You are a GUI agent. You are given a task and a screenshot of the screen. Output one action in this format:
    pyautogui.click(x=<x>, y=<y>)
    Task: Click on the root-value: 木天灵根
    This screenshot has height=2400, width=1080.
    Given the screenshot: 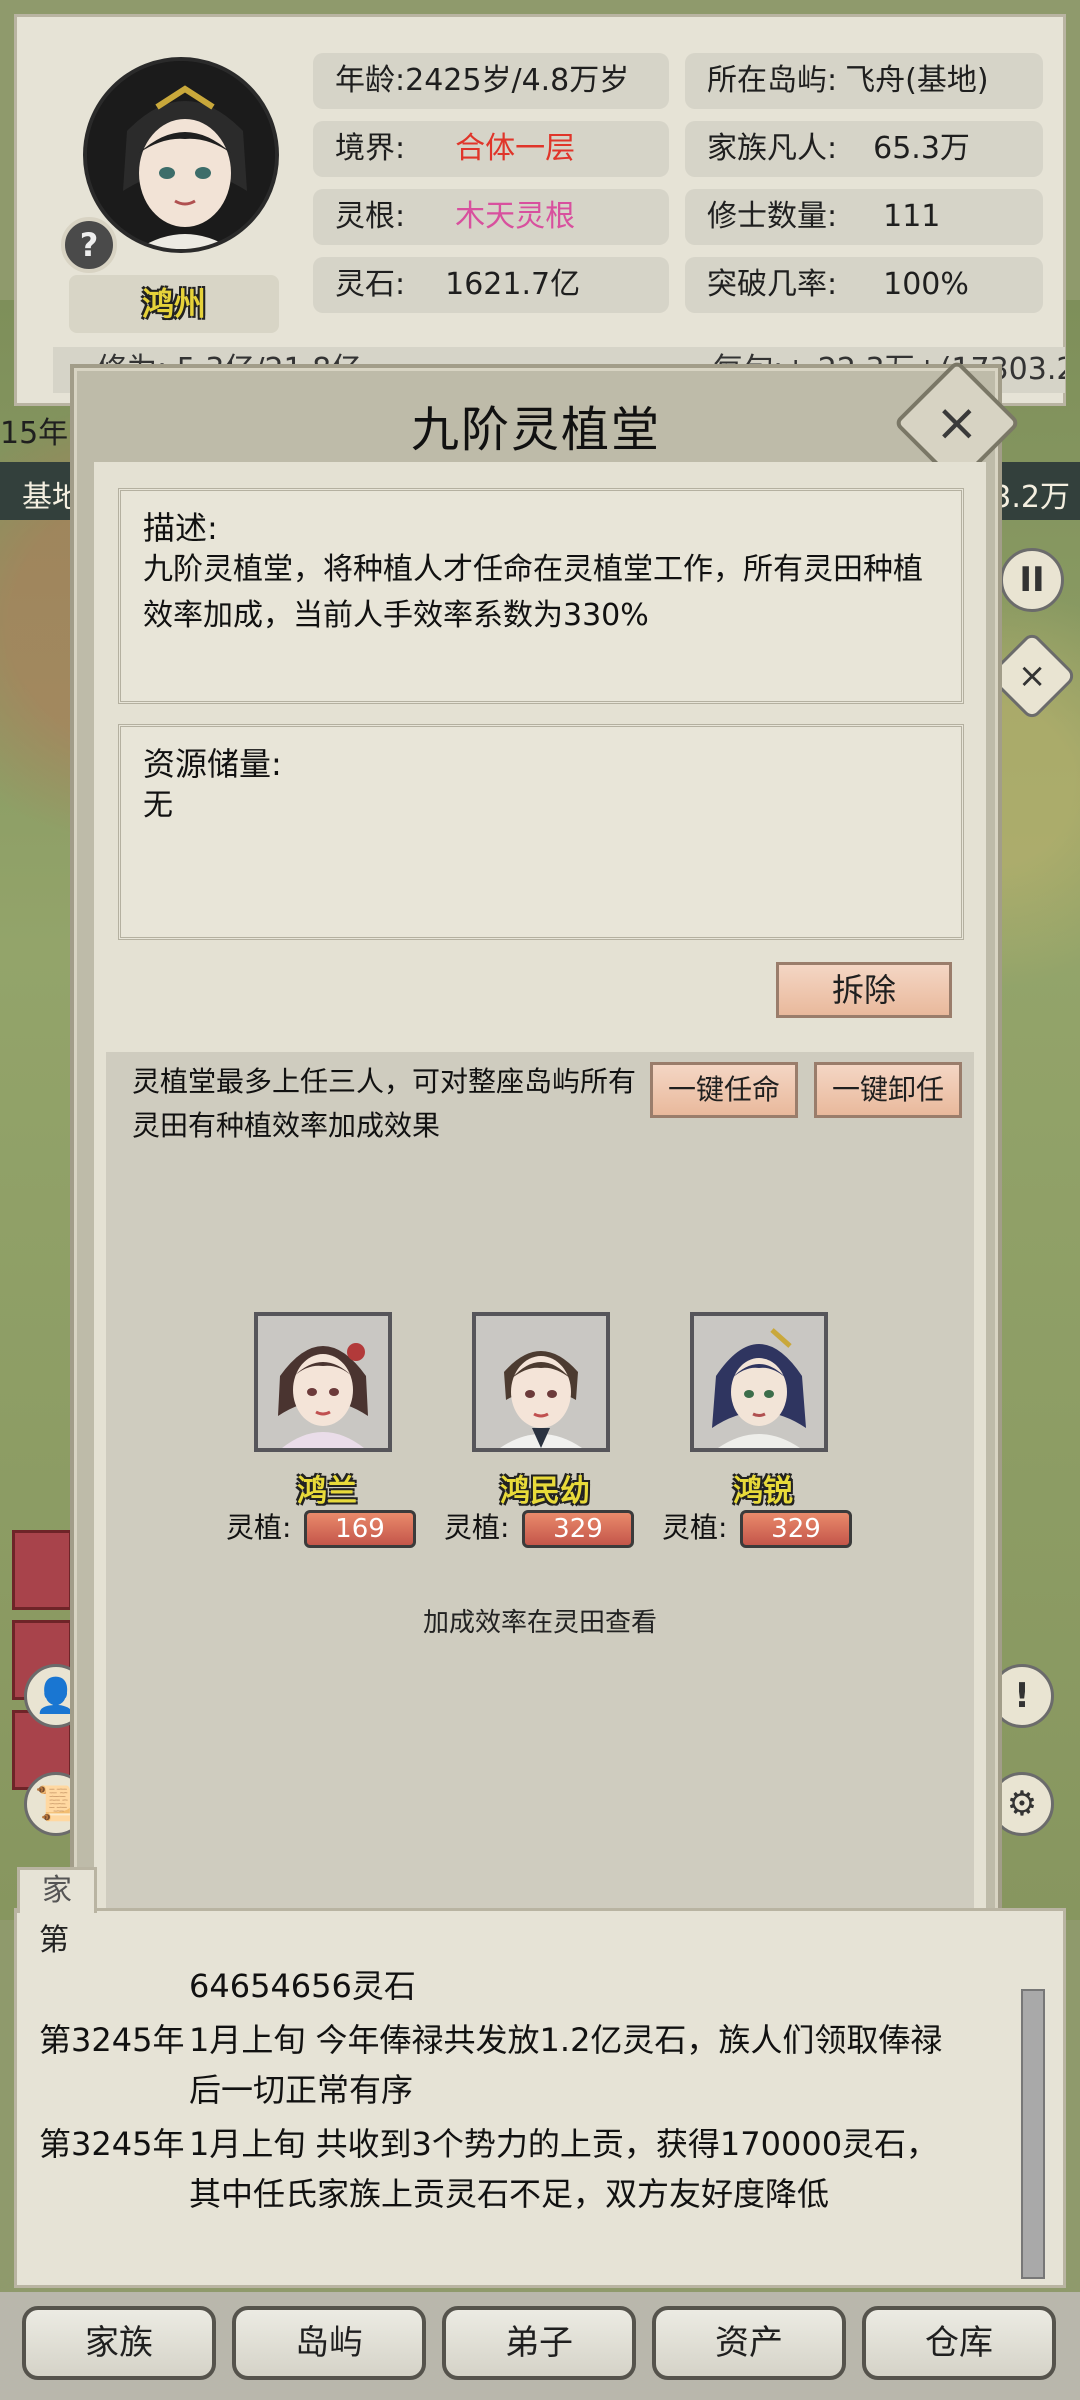 What is the action you would take?
    pyautogui.click(x=515, y=216)
    